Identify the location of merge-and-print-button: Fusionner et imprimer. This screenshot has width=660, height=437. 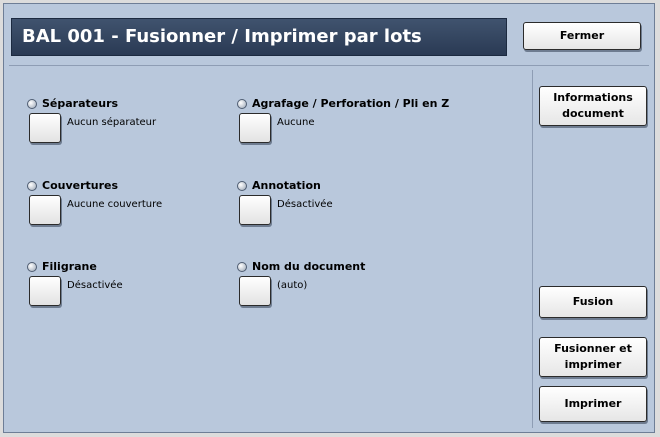
(593, 357).